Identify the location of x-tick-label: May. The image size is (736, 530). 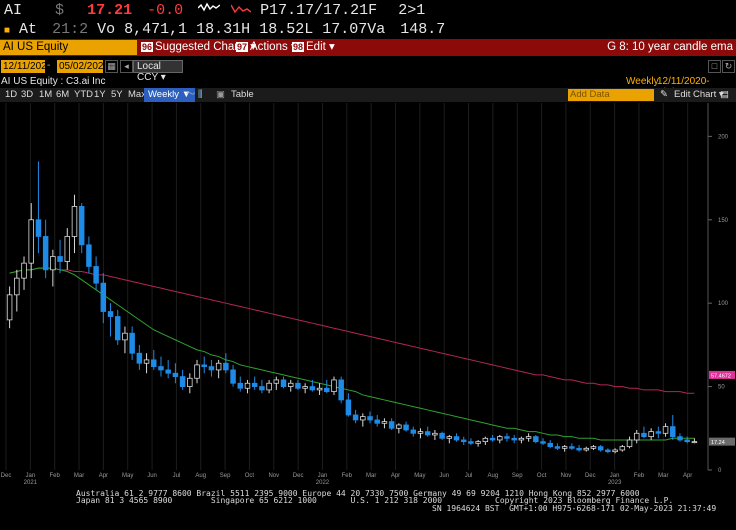
(419, 476).